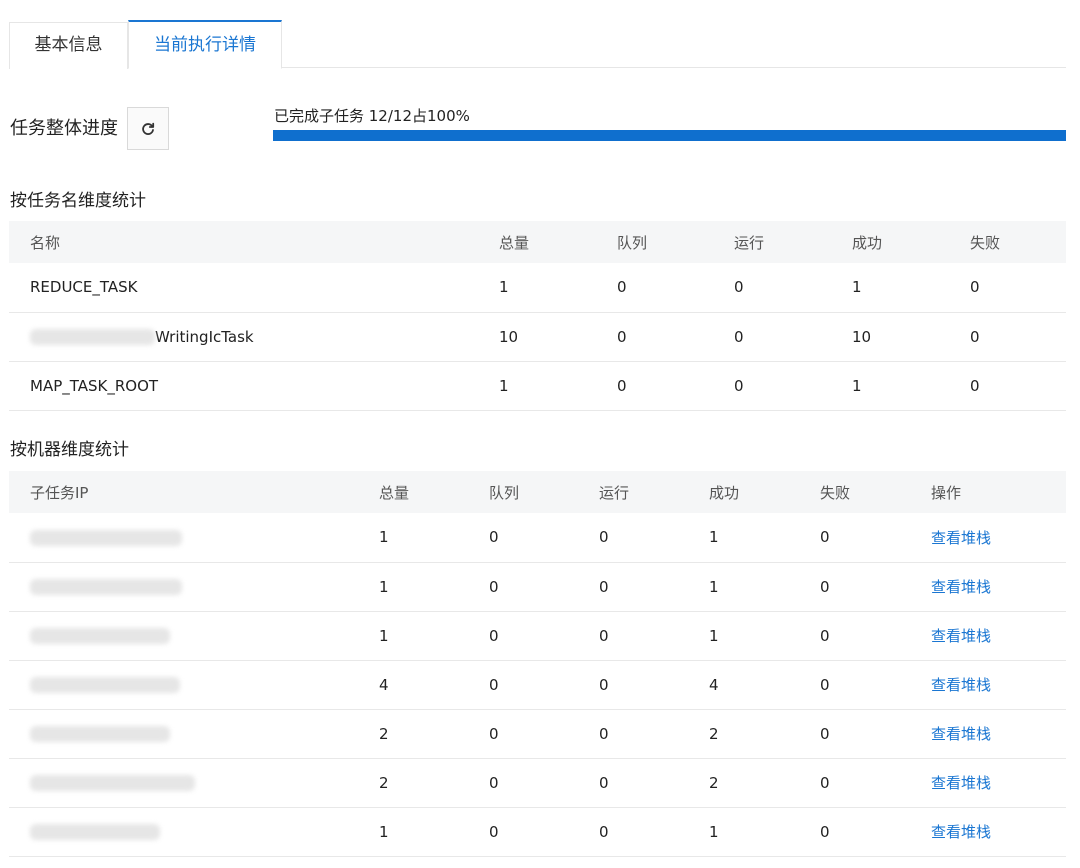 The height and width of the screenshot is (868, 1080). Describe the element at coordinates (537, 287) in the screenshot. I see `table-row: REDUCE_TASK 1 0 0 1 0` at that location.